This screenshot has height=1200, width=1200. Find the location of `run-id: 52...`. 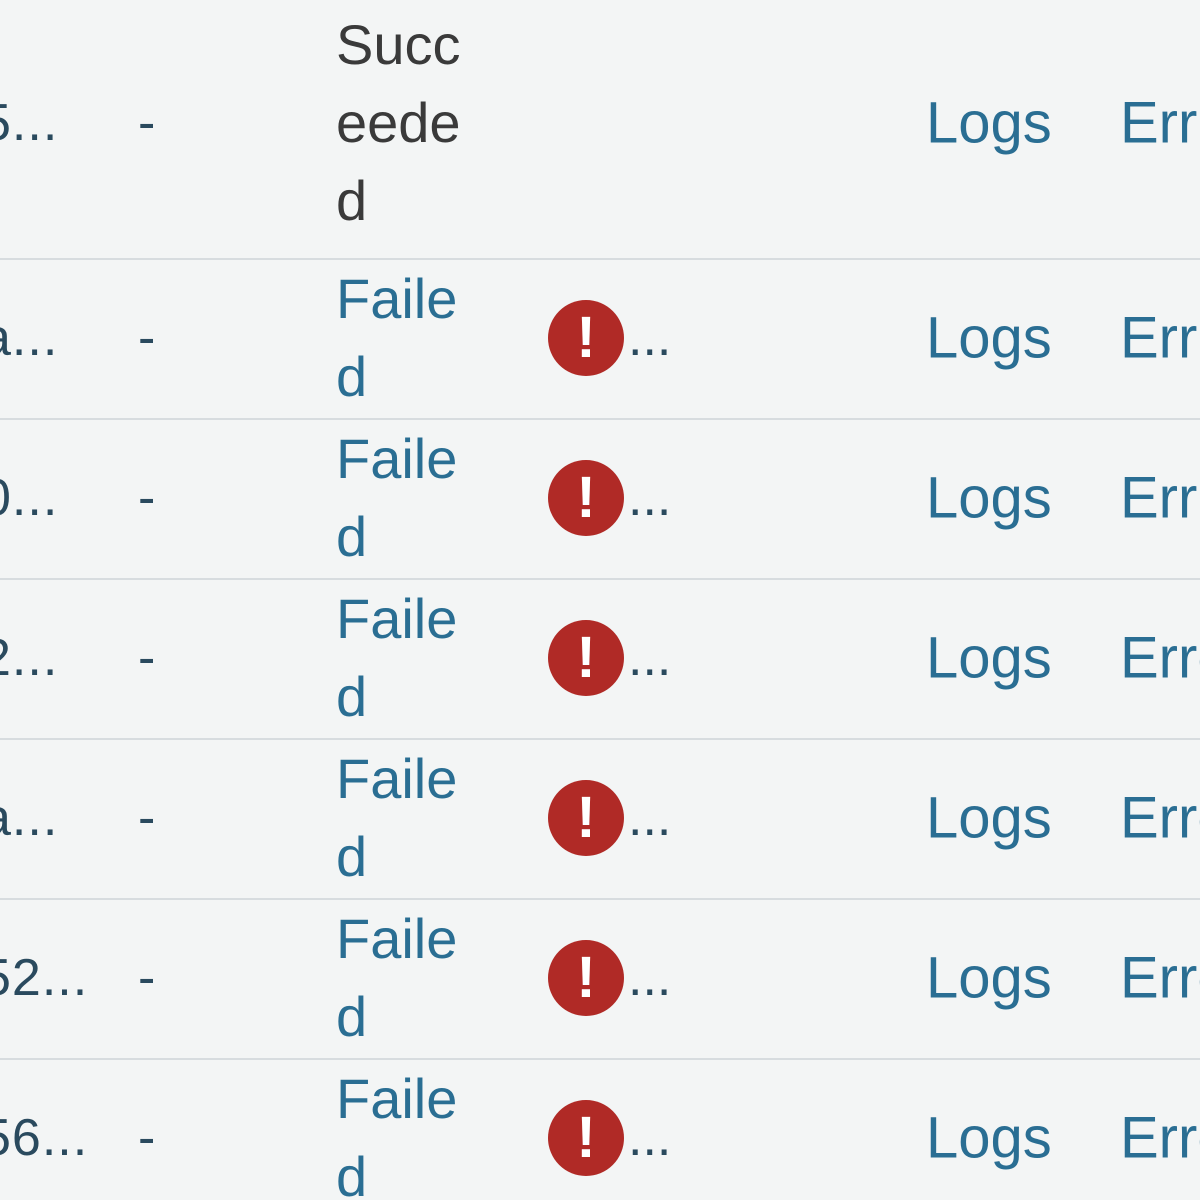

run-id: 52... is located at coordinates (44, 978).